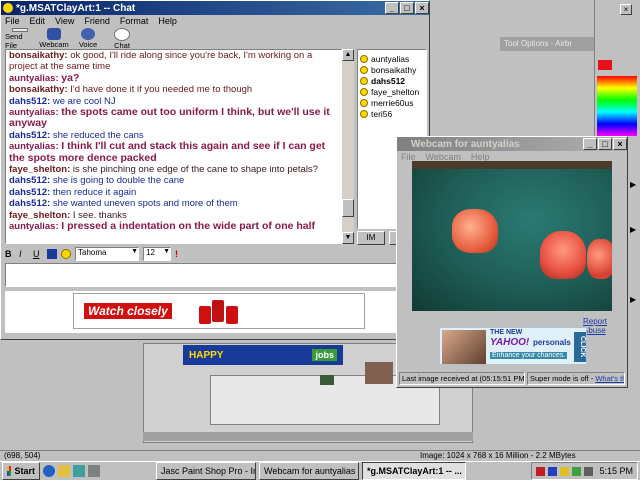  I want to click on webcam-title-bar: Webcam for auntyalias _ □ ×, so click(512, 144).